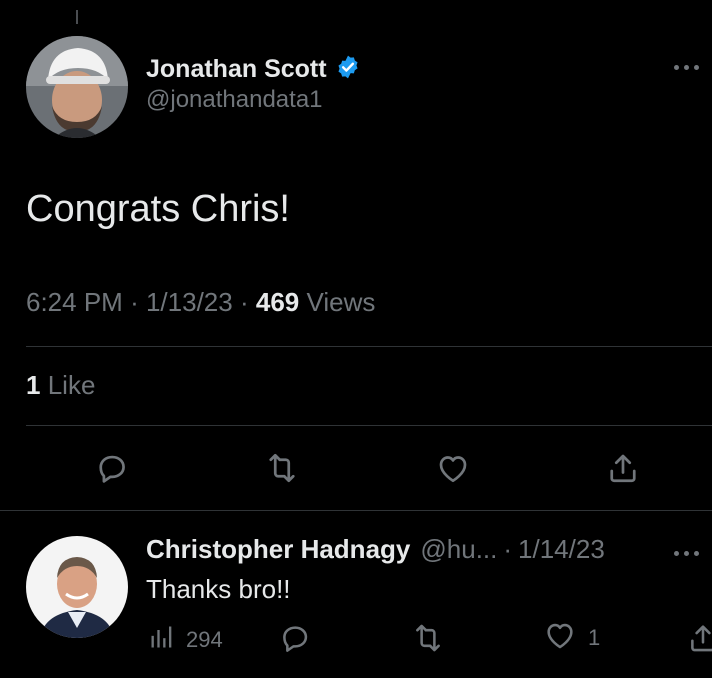 The width and height of the screenshot is (712, 678). Describe the element at coordinates (253, 100) in the screenshot. I see `author-handle: @jonathandata1` at that location.